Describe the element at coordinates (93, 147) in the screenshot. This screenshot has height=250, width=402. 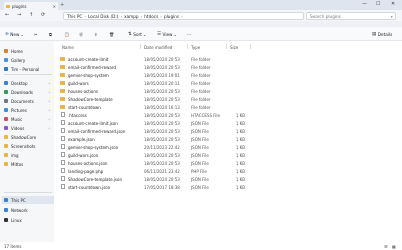
I see `file-name: gemier-shop-system.json` at that location.